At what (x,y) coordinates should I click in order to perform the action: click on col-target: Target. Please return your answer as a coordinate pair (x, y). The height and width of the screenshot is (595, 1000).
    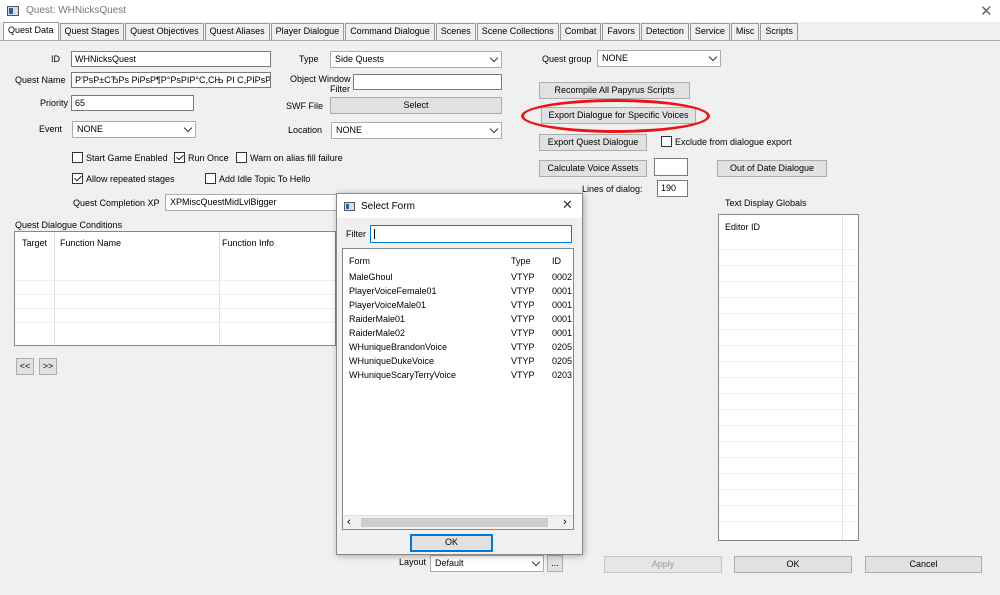
    Looking at the image, I should click on (34, 243).